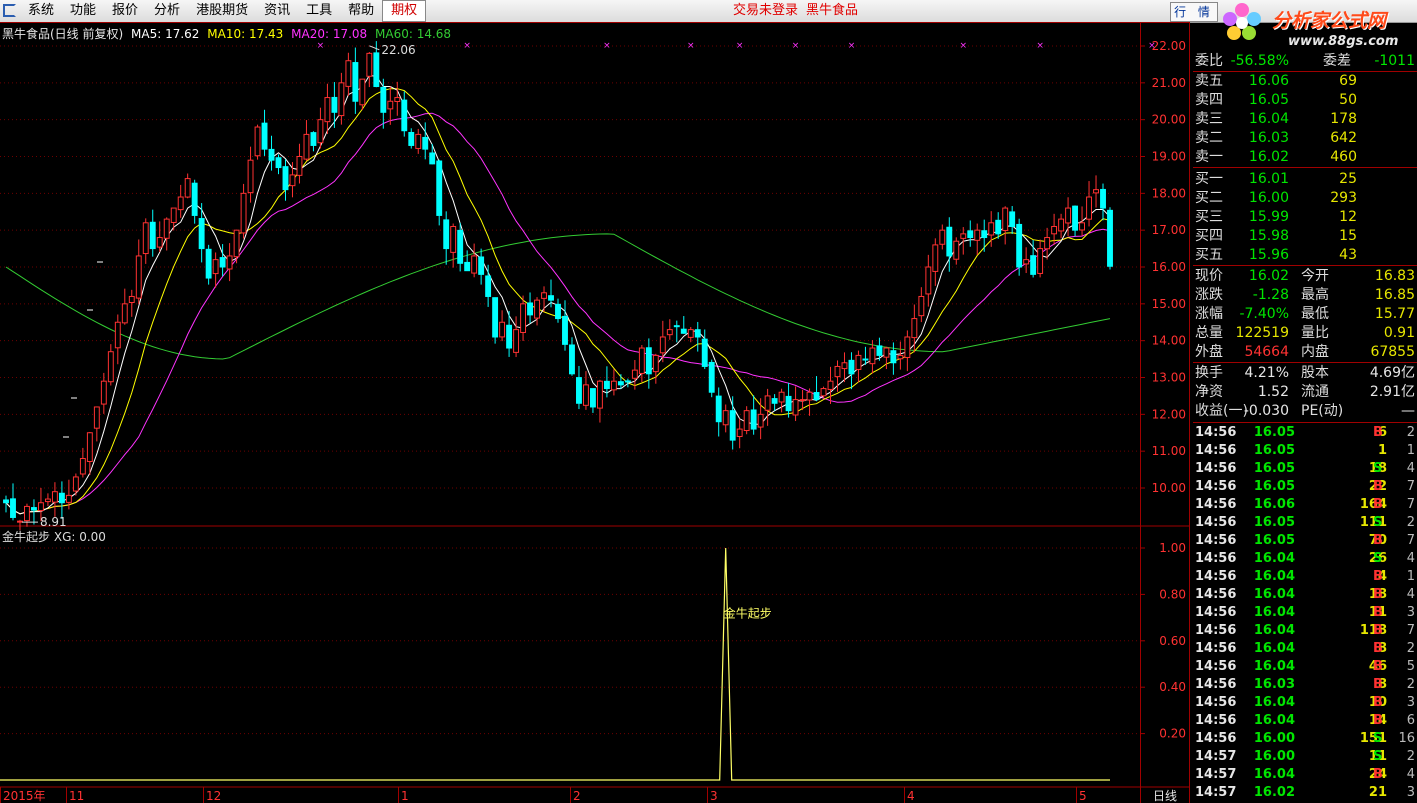 This screenshot has height=803, width=1417. What do you see at coordinates (1410, 540) in the screenshot?
I see `tick-count: 7` at bounding box center [1410, 540].